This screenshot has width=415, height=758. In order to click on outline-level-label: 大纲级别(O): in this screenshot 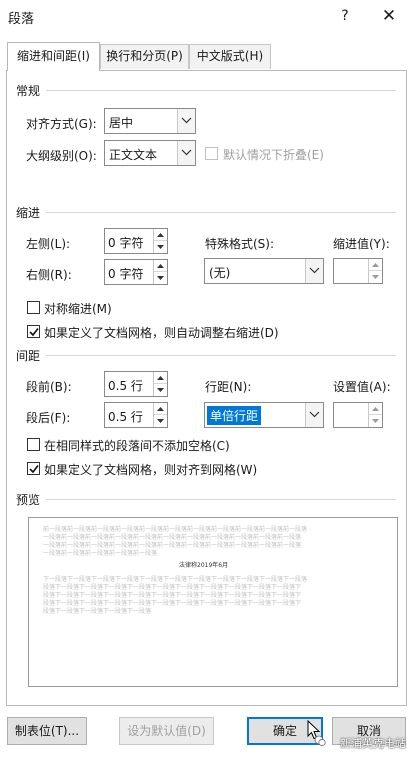, I will do `click(61, 156)`.